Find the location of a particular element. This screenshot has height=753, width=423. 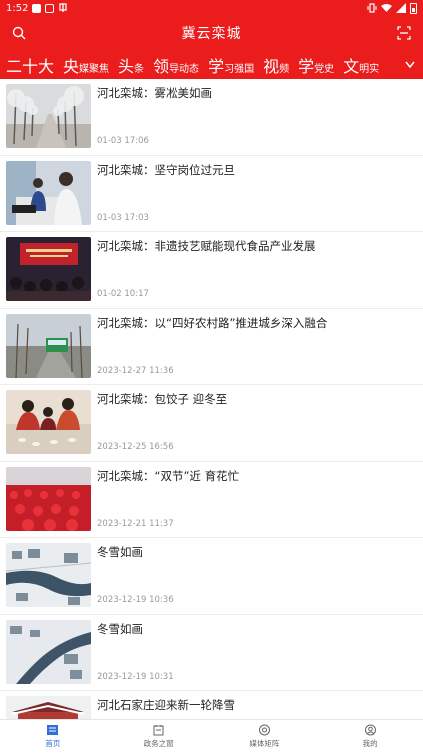

tab-label: 明实 is located at coordinates (369, 69).